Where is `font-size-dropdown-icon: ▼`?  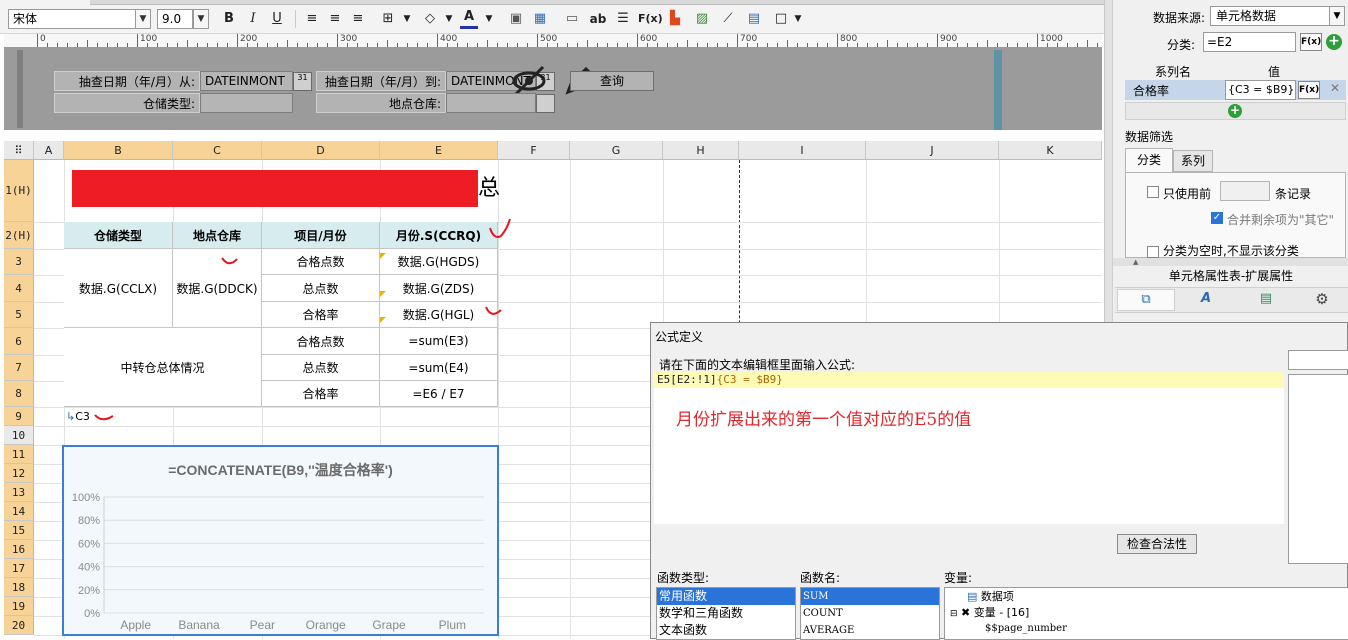 font-size-dropdown-icon: ▼ is located at coordinates (201, 19).